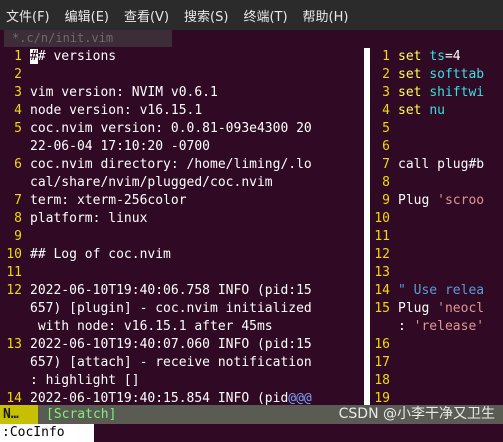 This screenshot has height=442, width=503. I want to click on code-line: 6 coc.nvim directory: /home/liming/.lo, so click(181, 165).